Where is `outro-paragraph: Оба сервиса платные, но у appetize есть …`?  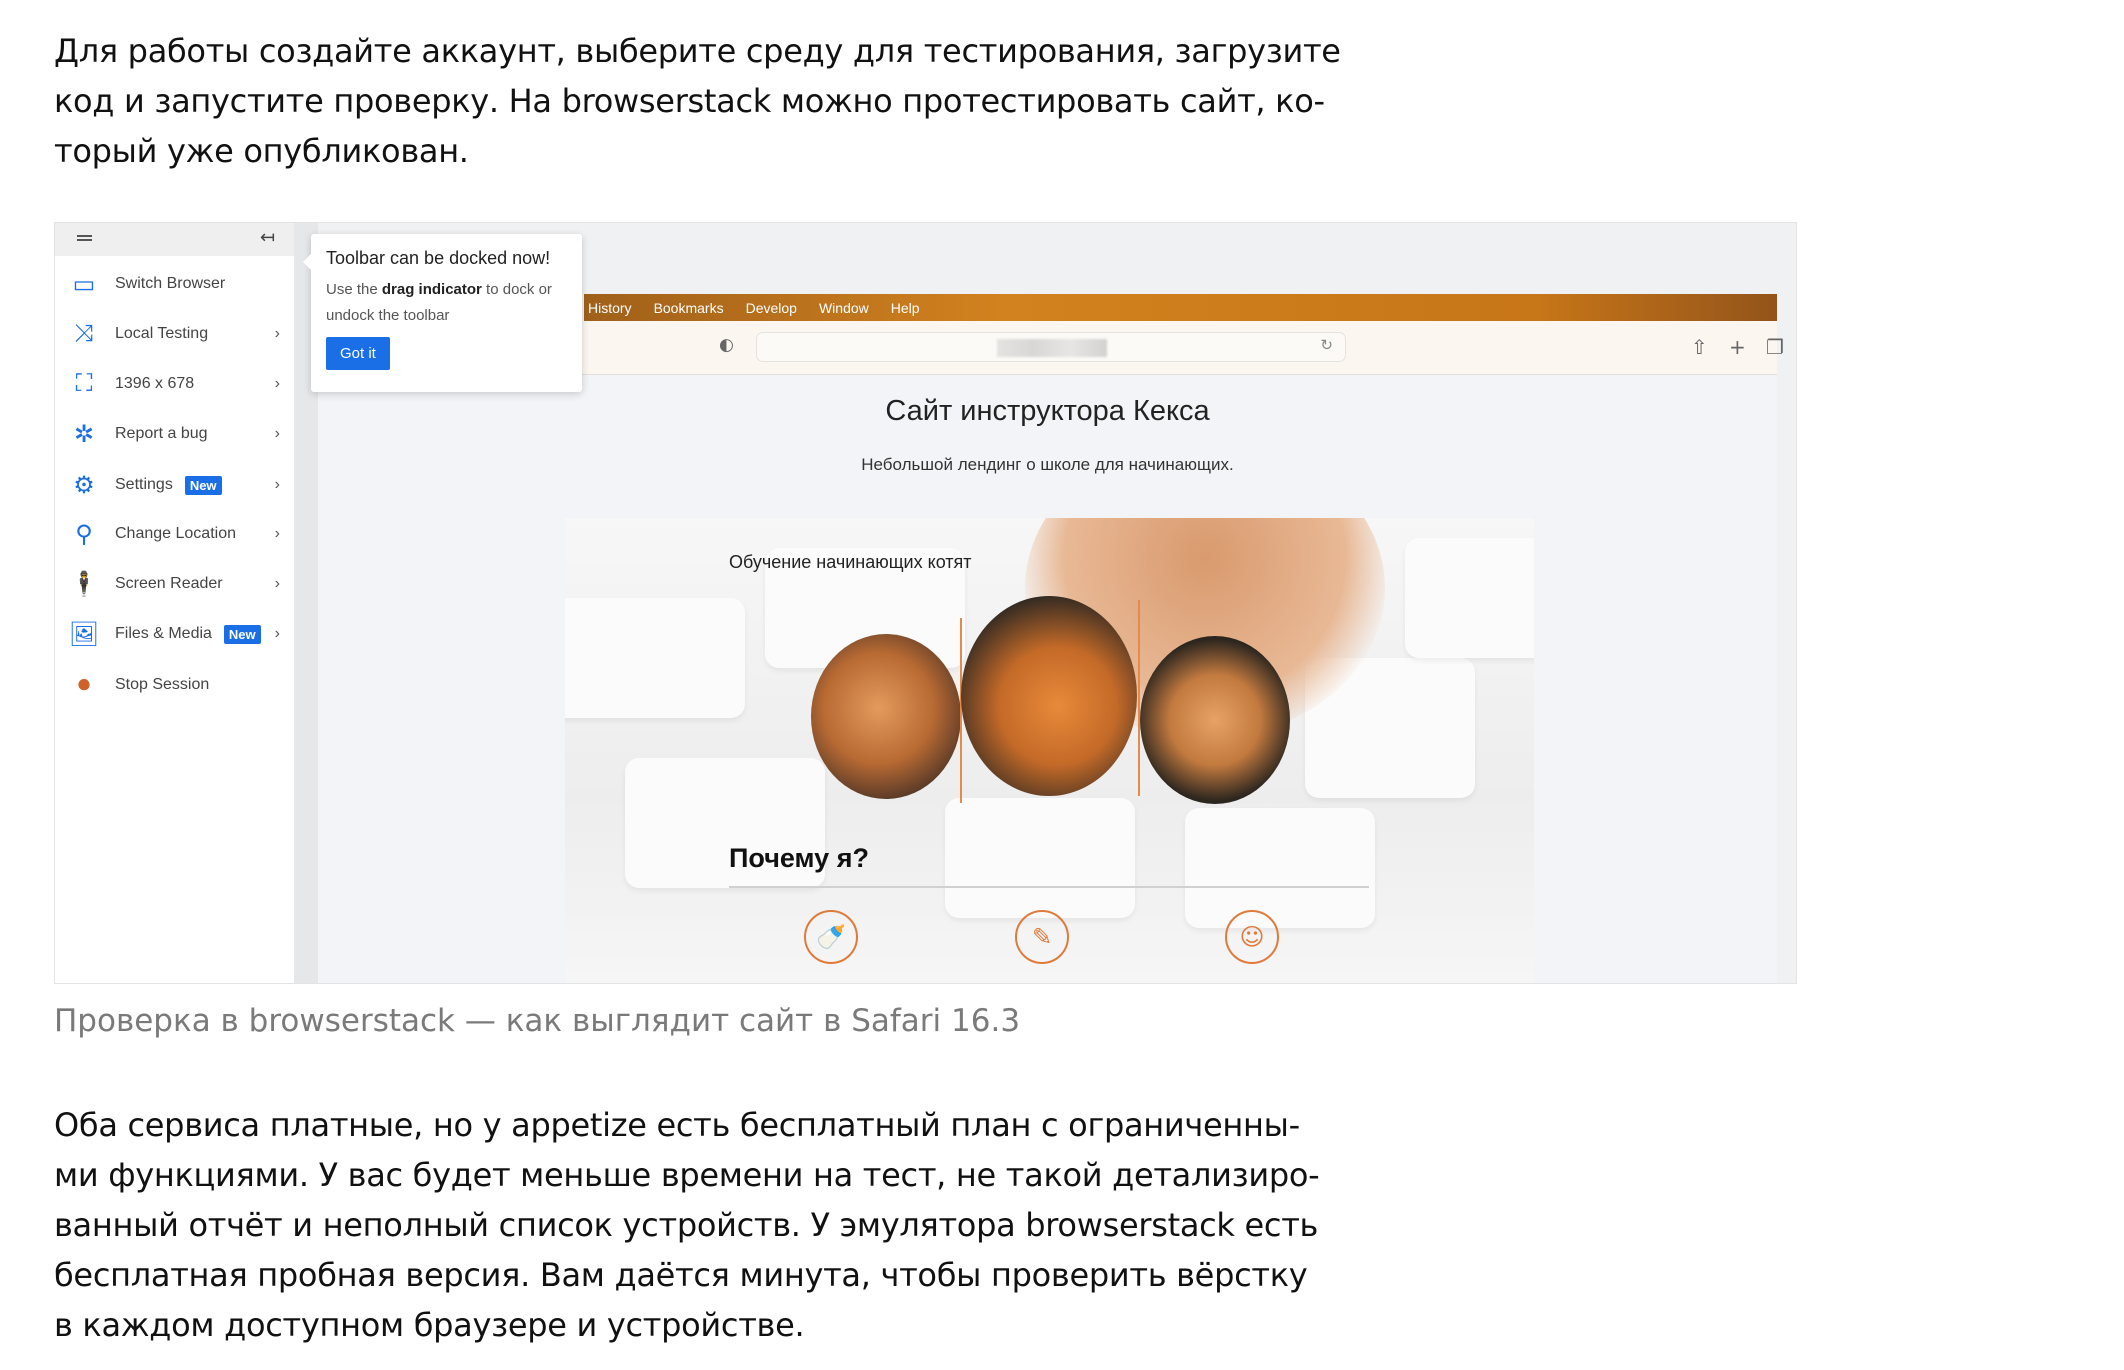
outro-paragraph: Оба сервиса платные, но у appetize есть … is located at coordinates (687, 1225).